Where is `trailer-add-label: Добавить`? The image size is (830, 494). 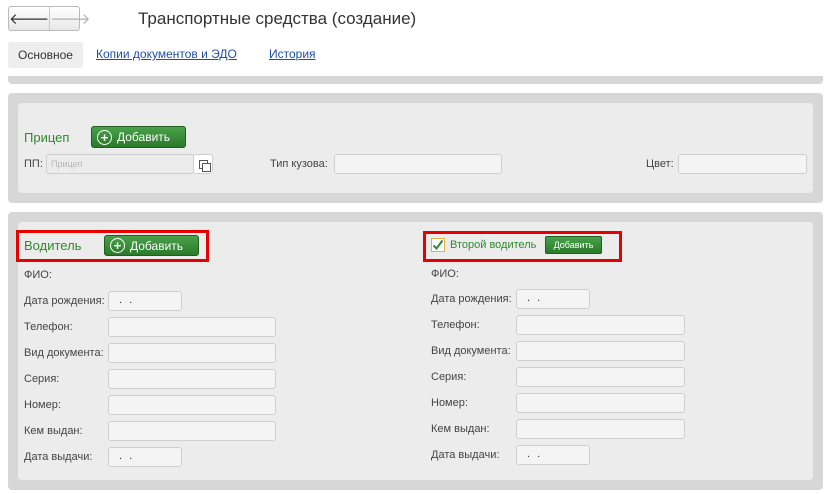 trailer-add-label: Добавить is located at coordinates (144, 137).